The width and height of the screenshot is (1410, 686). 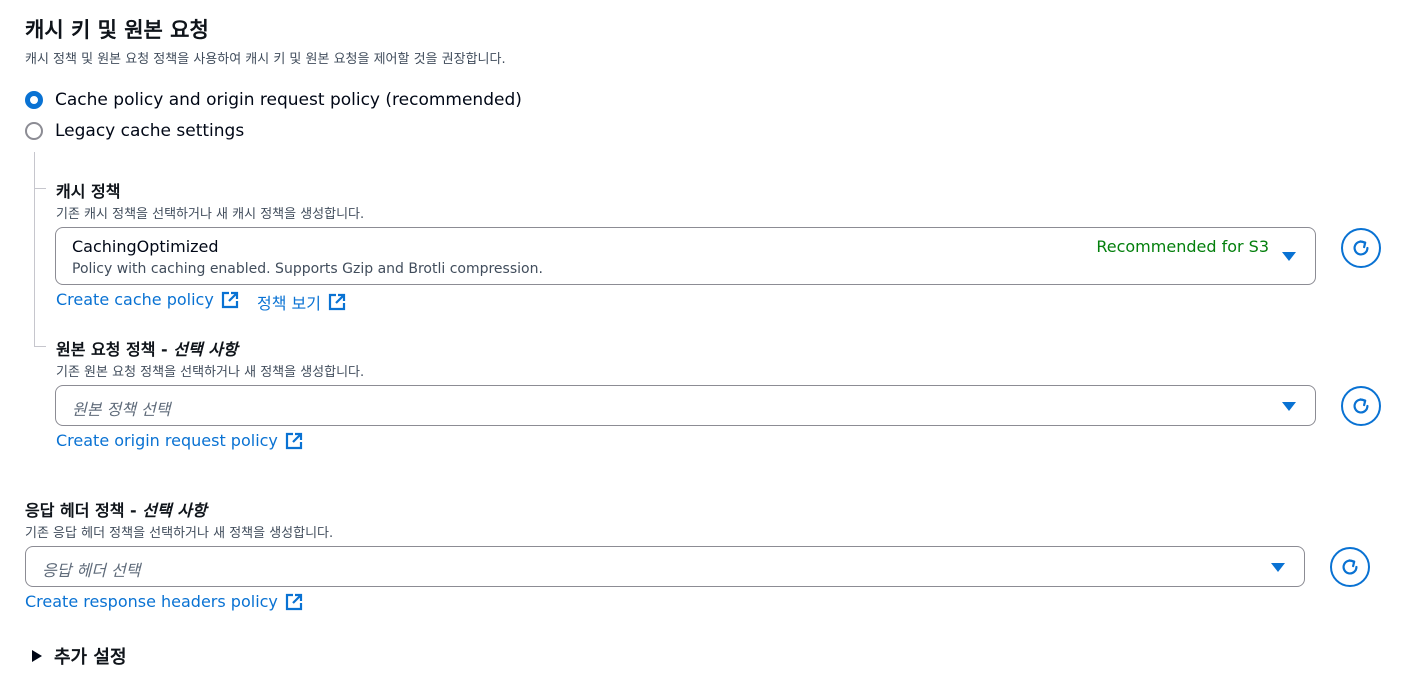 I want to click on cache-policy-description: 기존 캐시 정책을 선택하거나 새 캐시 정책을 생성합니다., so click(x=210, y=214).